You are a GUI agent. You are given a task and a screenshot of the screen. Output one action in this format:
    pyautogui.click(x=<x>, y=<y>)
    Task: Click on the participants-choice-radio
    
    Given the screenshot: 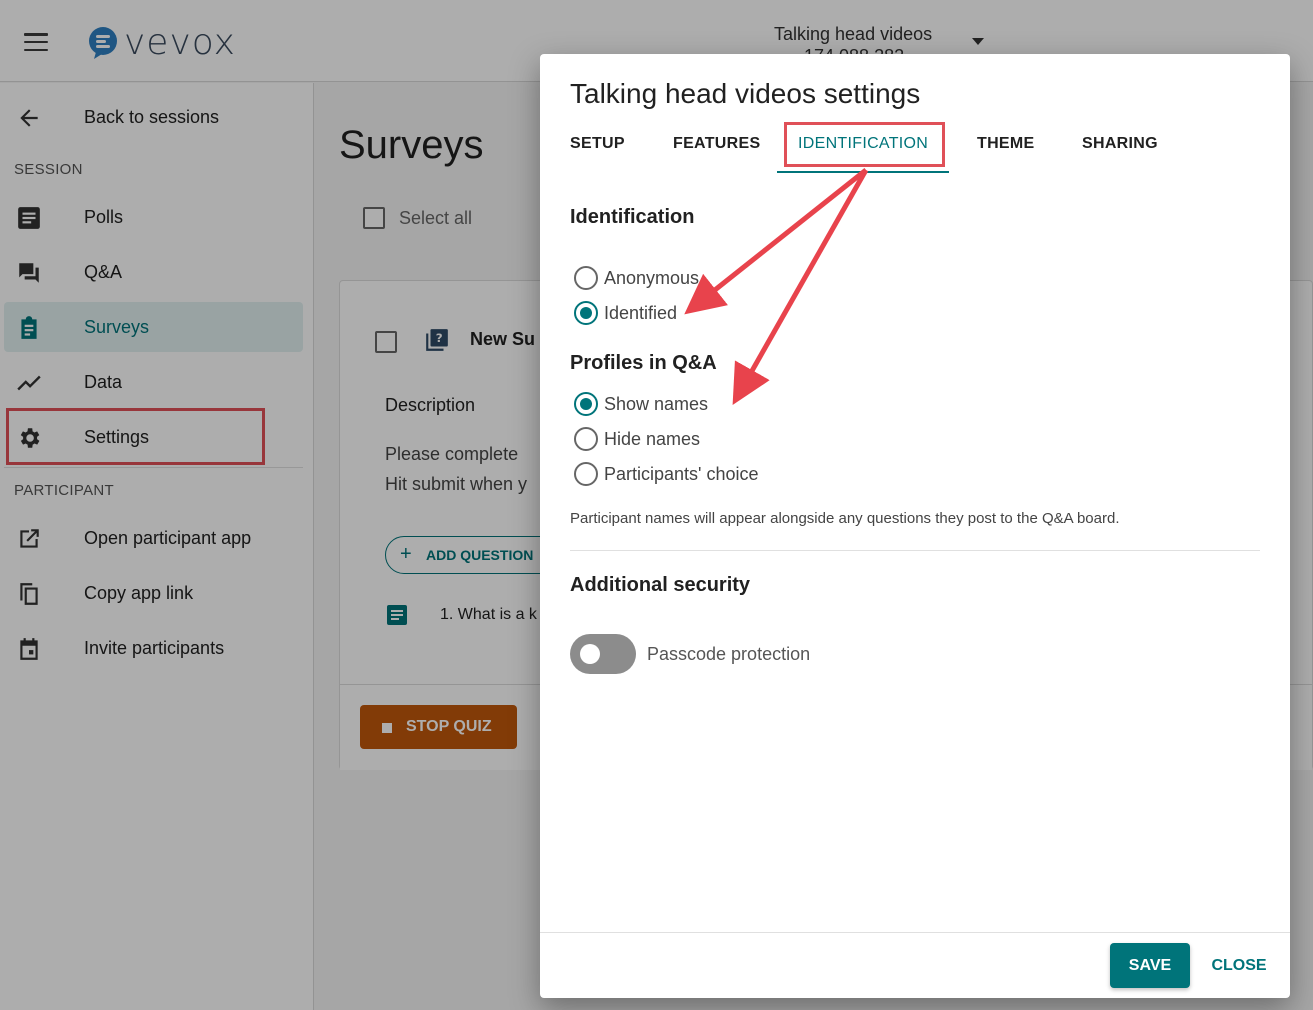 What is the action you would take?
    pyautogui.click(x=586, y=474)
    